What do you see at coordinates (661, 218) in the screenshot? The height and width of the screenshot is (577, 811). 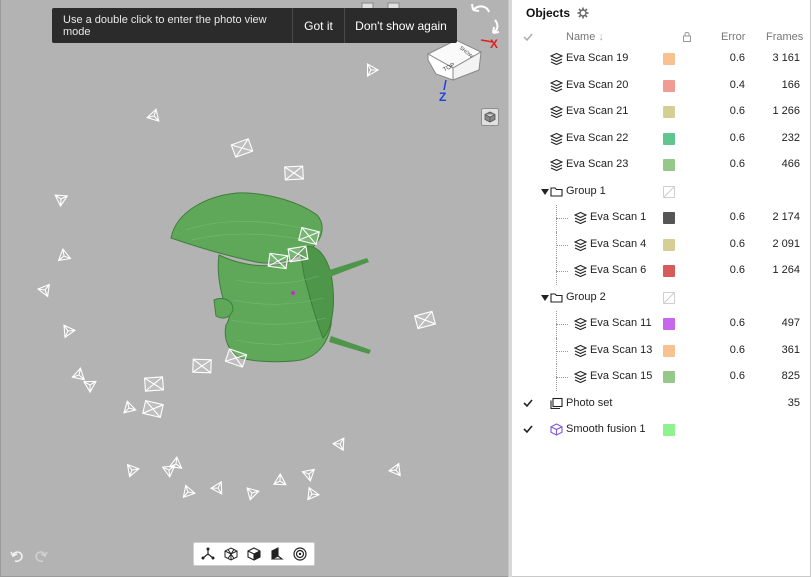 I see `object-row: Eva Scan 1 0.6 2 174` at bounding box center [661, 218].